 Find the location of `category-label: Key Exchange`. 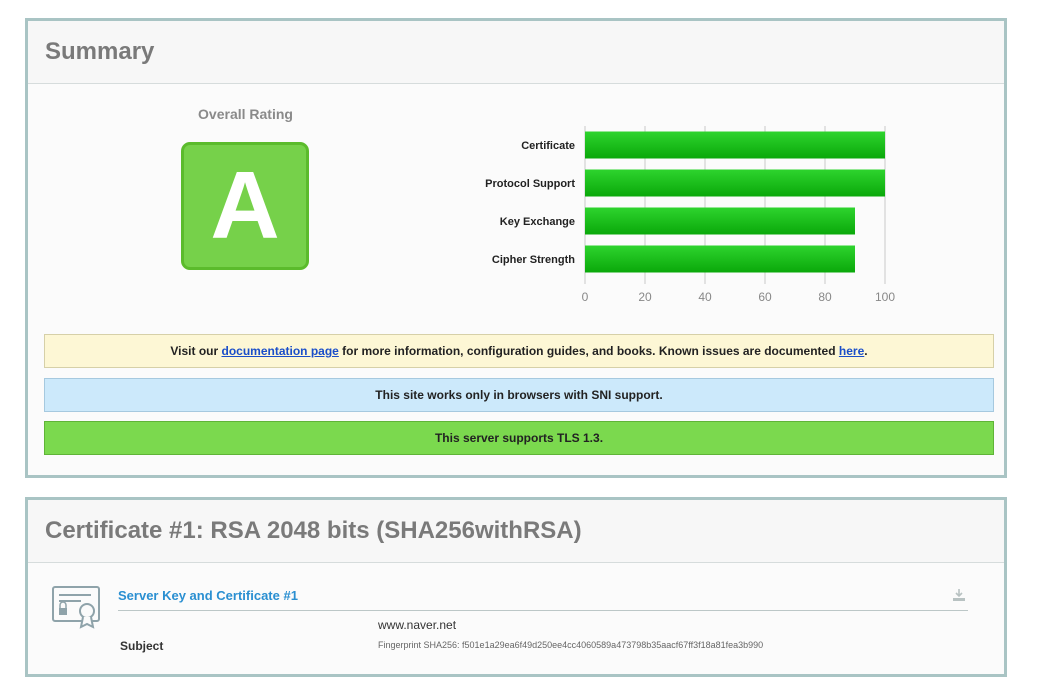

category-label: Key Exchange is located at coordinates (537, 222).